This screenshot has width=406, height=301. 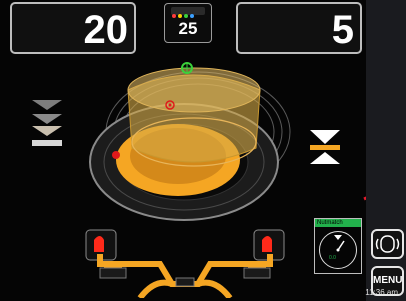 I want to click on tyre-profile-button, so click(x=387, y=244).